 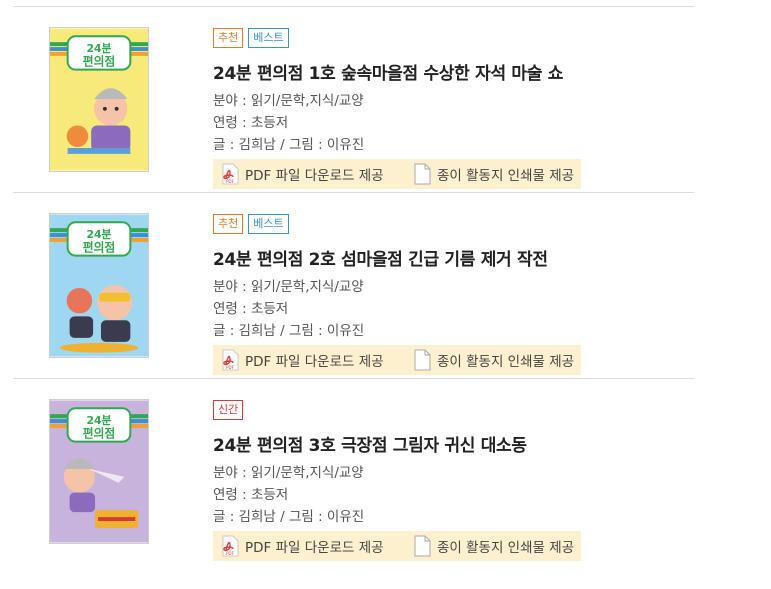 I want to click on book-title: 24분 편의점 1호 숲속마을점 수상한 자석 마술 쇼, so click(x=453, y=71).